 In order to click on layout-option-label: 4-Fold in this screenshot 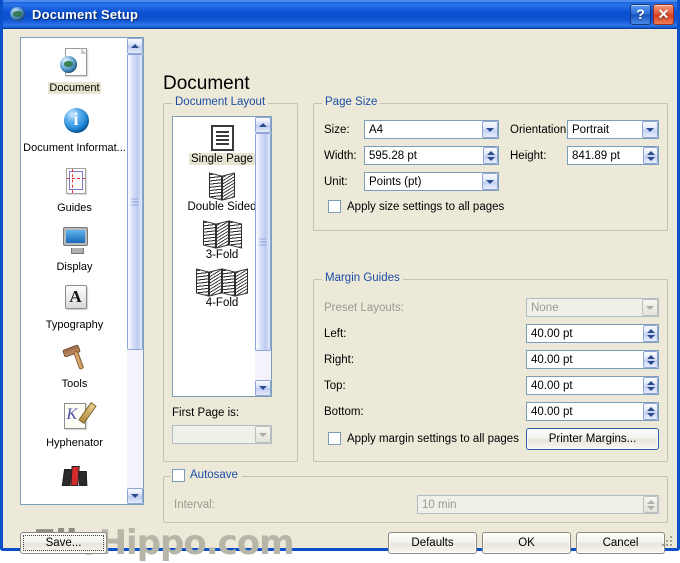, I will do `click(222, 303)`.